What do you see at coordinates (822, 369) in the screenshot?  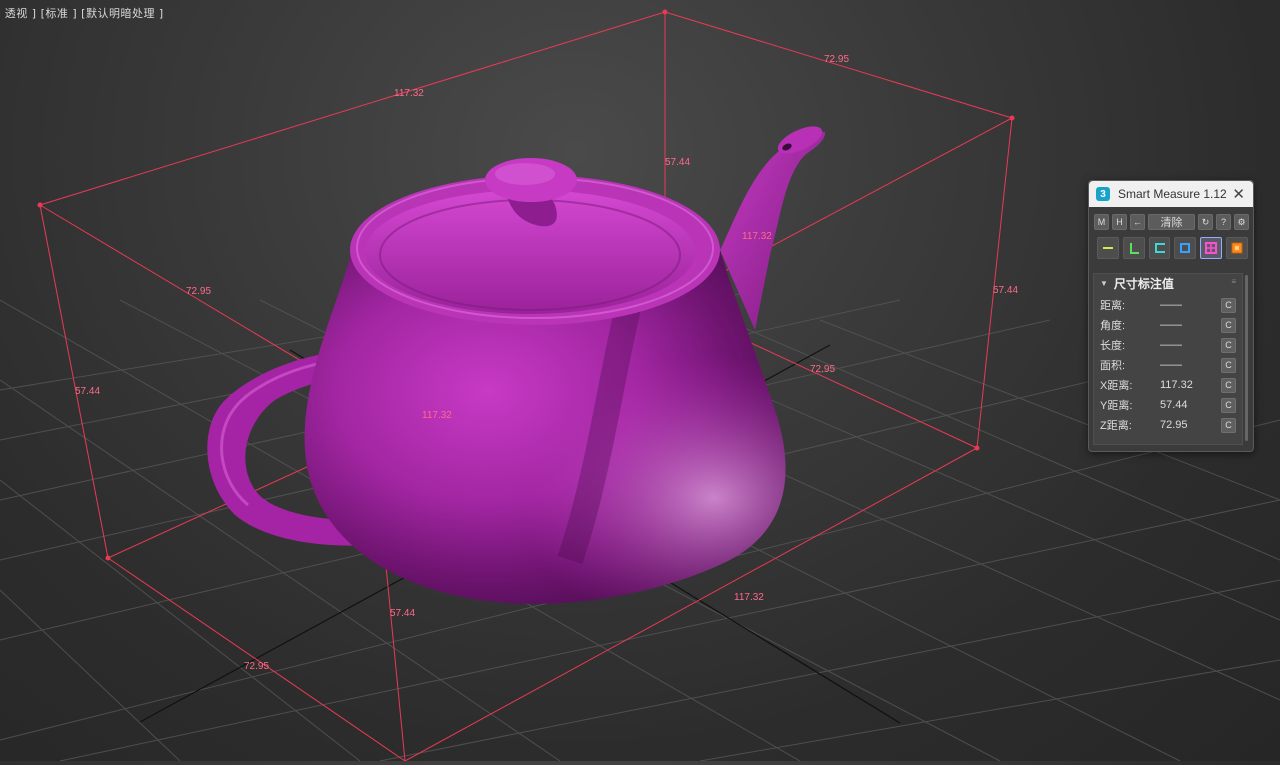 I see `dim-label-y-right: 72.95` at bounding box center [822, 369].